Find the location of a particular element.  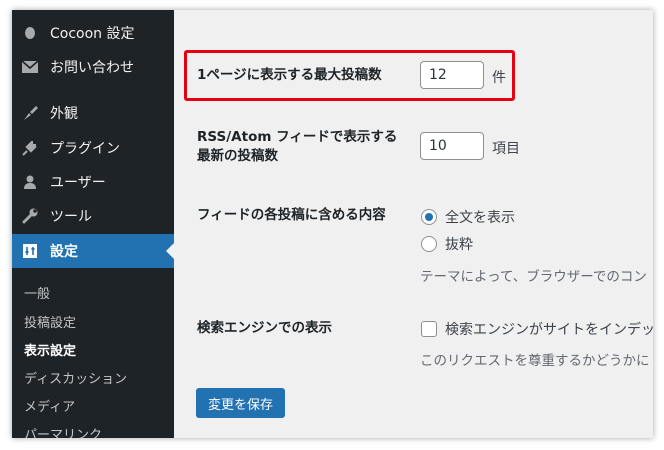

submenu-item-reading: 表示設定 is located at coordinates (50, 349).